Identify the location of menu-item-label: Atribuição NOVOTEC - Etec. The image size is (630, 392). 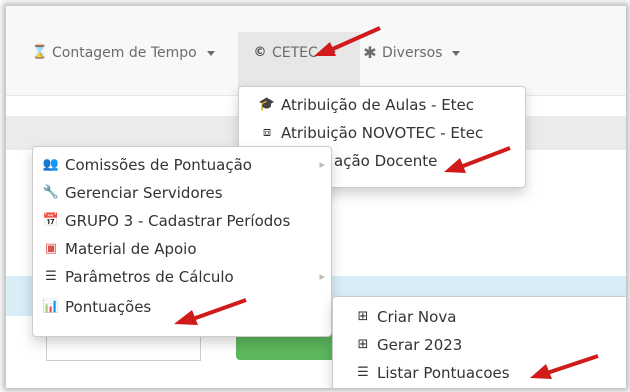
(382, 133).